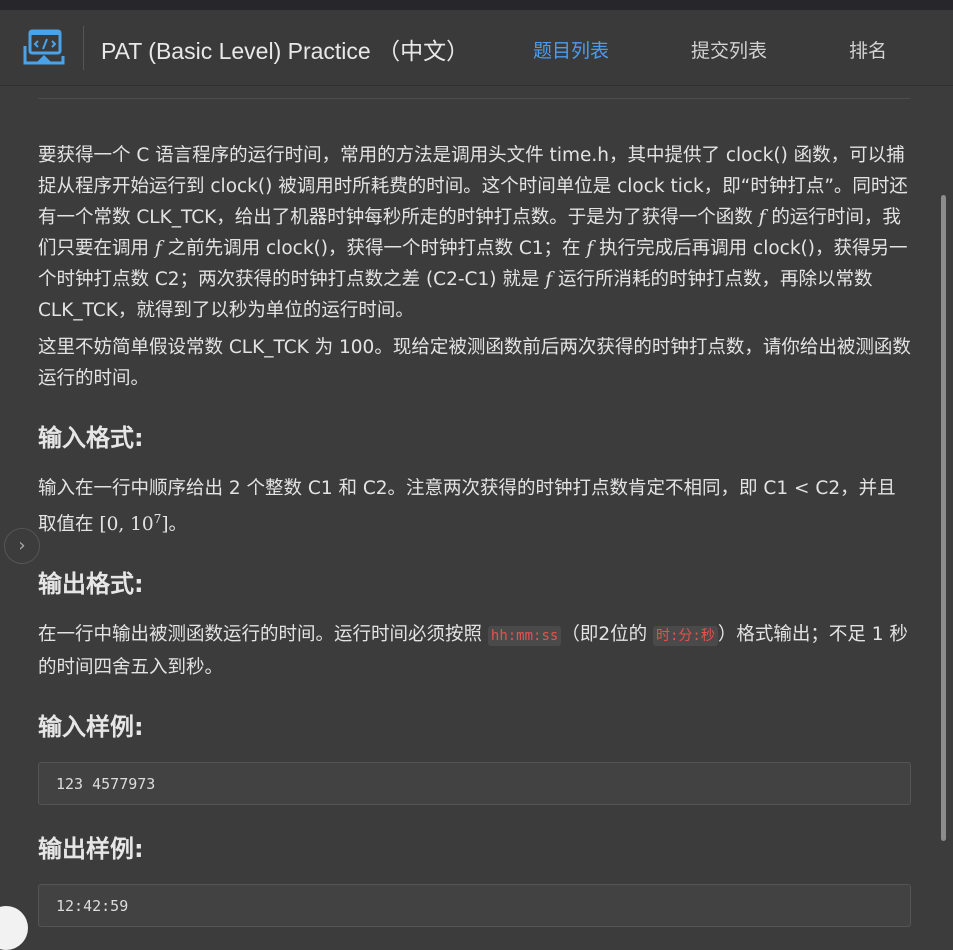 Image resolution: width=953 pixels, height=950 pixels. What do you see at coordinates (44, 48) in the screenshot?
I see `code-window-icon` at bounding box center [44, 48].